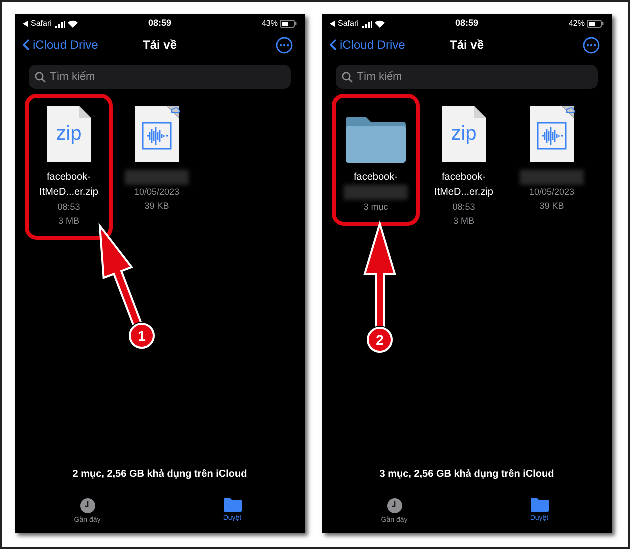 The width and height of the screenshot is (630, 549). I want to click on battery-percent: 43%, so click(270, 24).